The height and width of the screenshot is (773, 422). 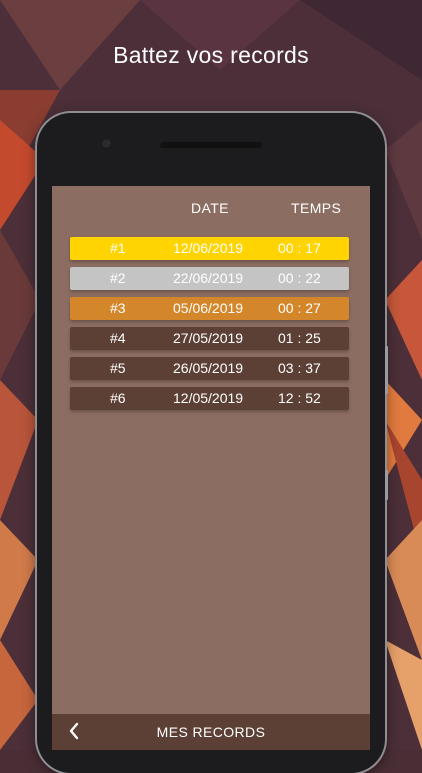 I want to click on record-date: 26/05/2019, so click(x=208, y=368).